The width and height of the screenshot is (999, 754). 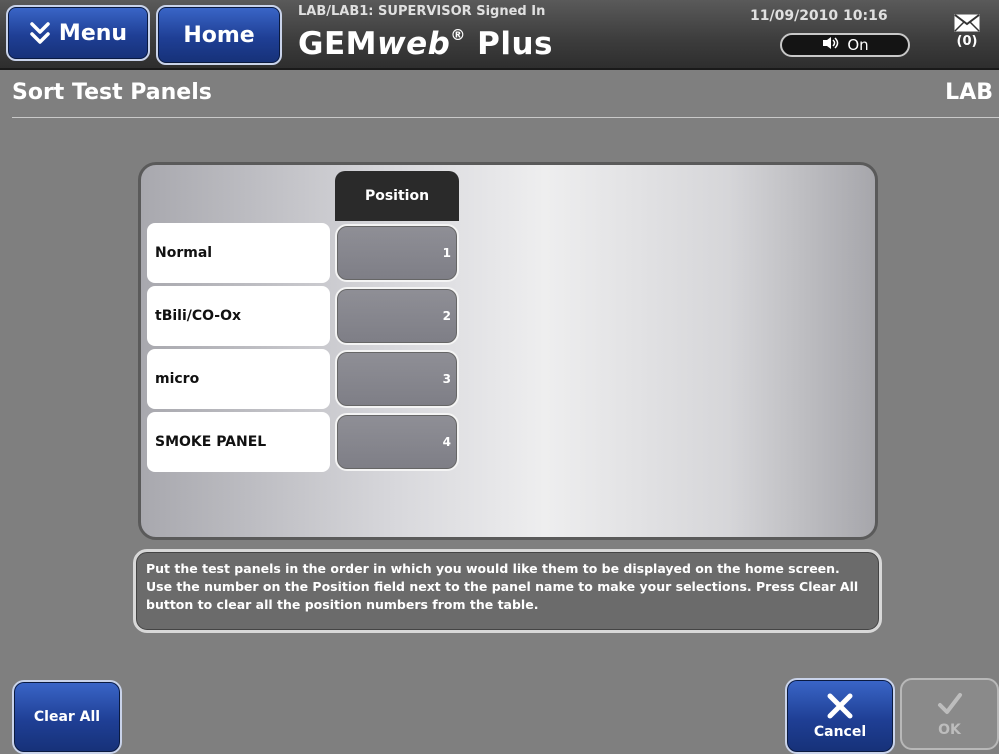 What do you see at coordinates (397, 253) in the screenshot?
I see `position-field: 1` at bounding box center [397, 253].